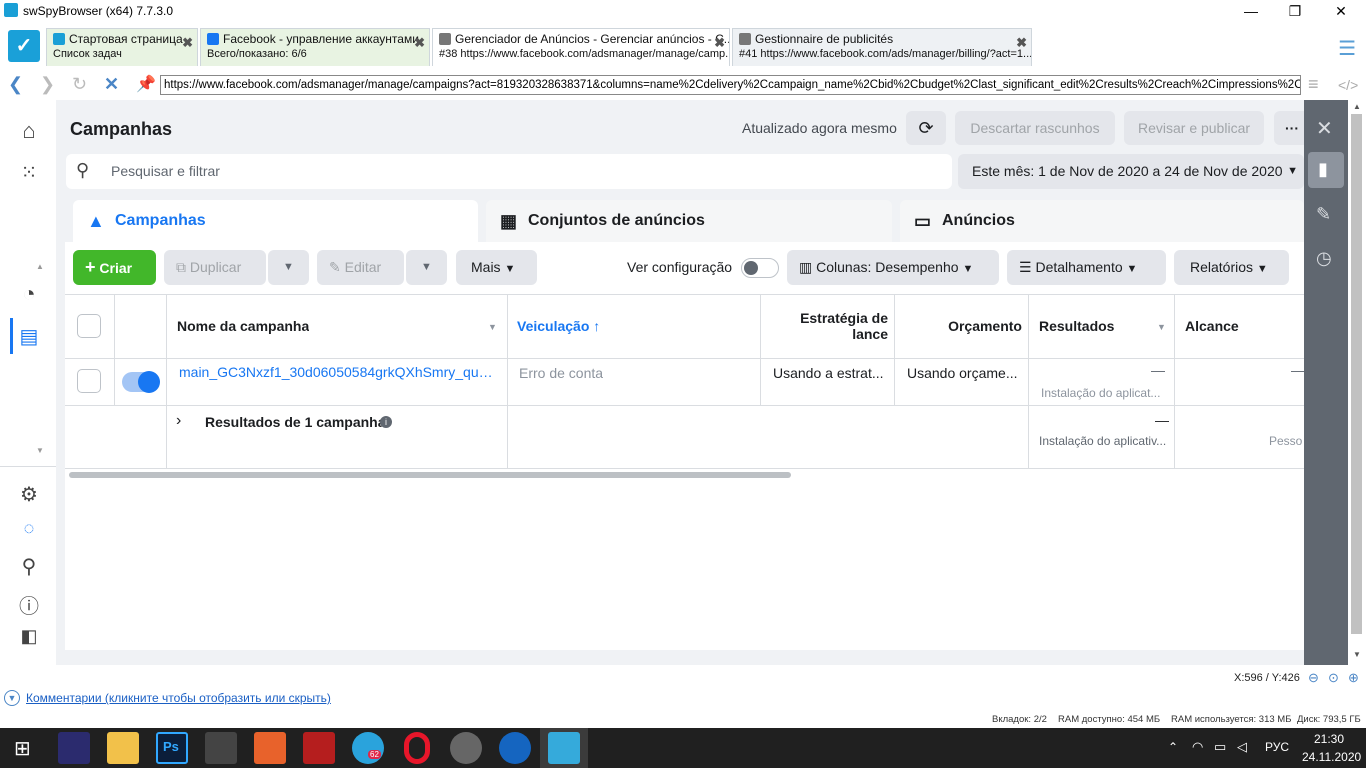  I want to click on zoom-out-icon: ⊖, so click(1313, 678).